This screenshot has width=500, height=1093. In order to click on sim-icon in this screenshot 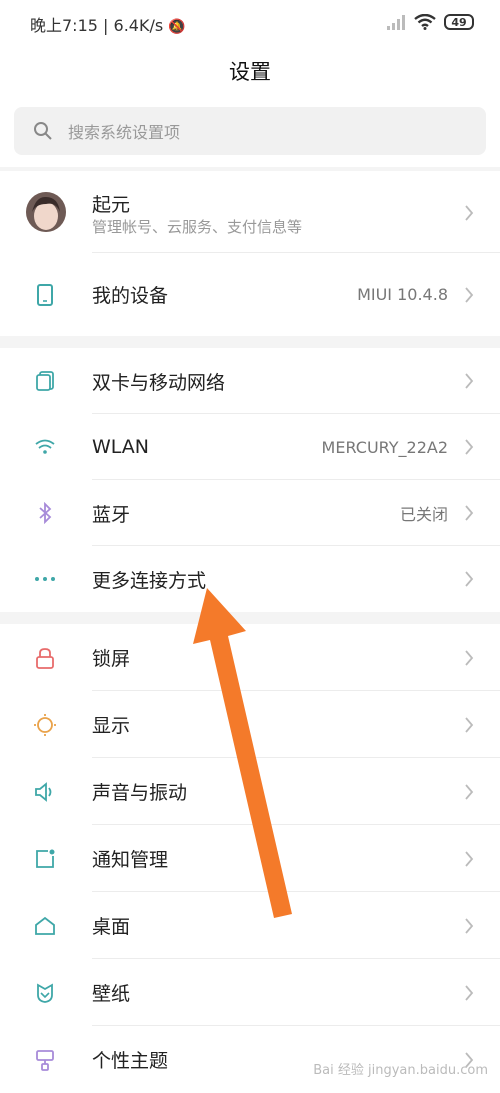, I will do `click(45, 381)`.